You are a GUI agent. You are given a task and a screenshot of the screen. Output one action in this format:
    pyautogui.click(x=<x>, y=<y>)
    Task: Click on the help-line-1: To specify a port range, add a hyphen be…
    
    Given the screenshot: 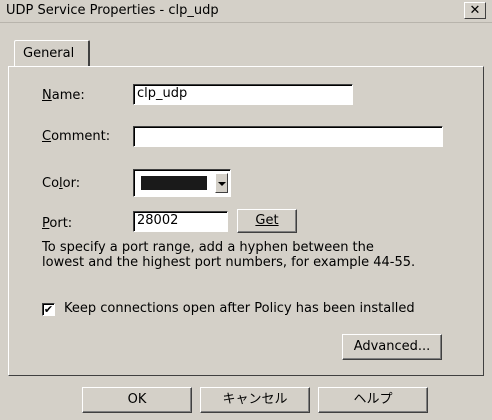 What is the action you would take?
    pyautogui.click(x=208, y=247)
    